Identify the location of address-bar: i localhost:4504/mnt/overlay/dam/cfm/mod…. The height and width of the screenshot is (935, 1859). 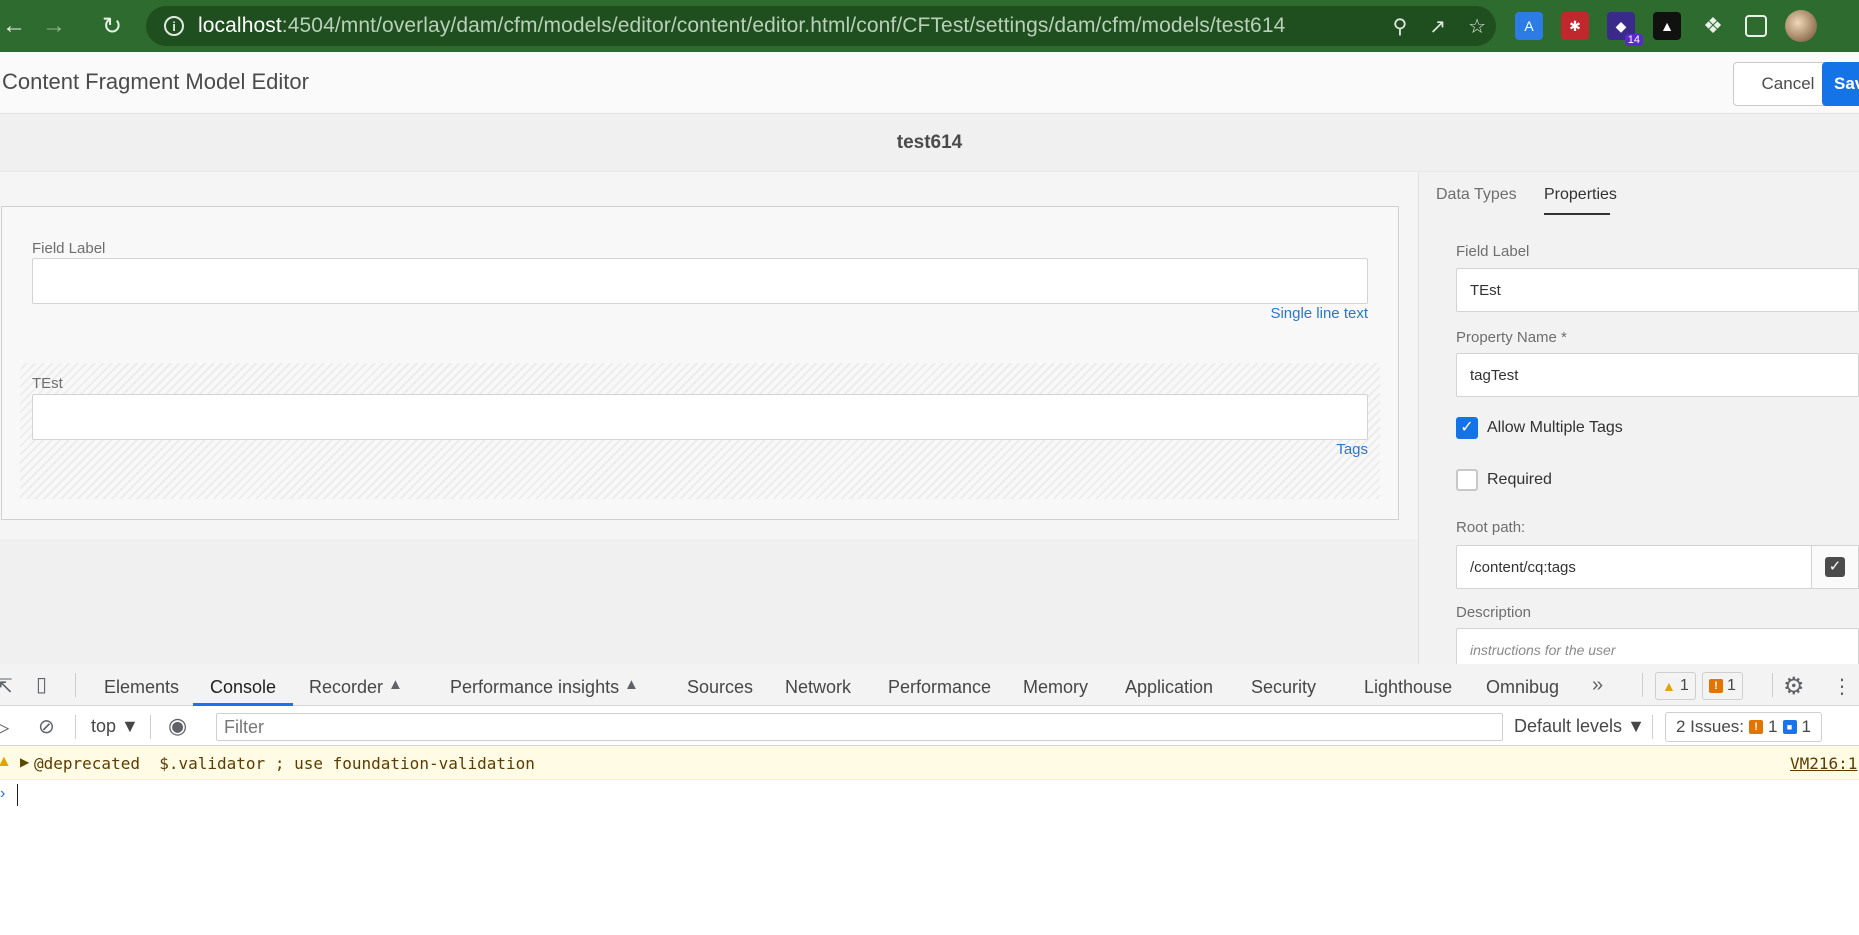
(821, 26).